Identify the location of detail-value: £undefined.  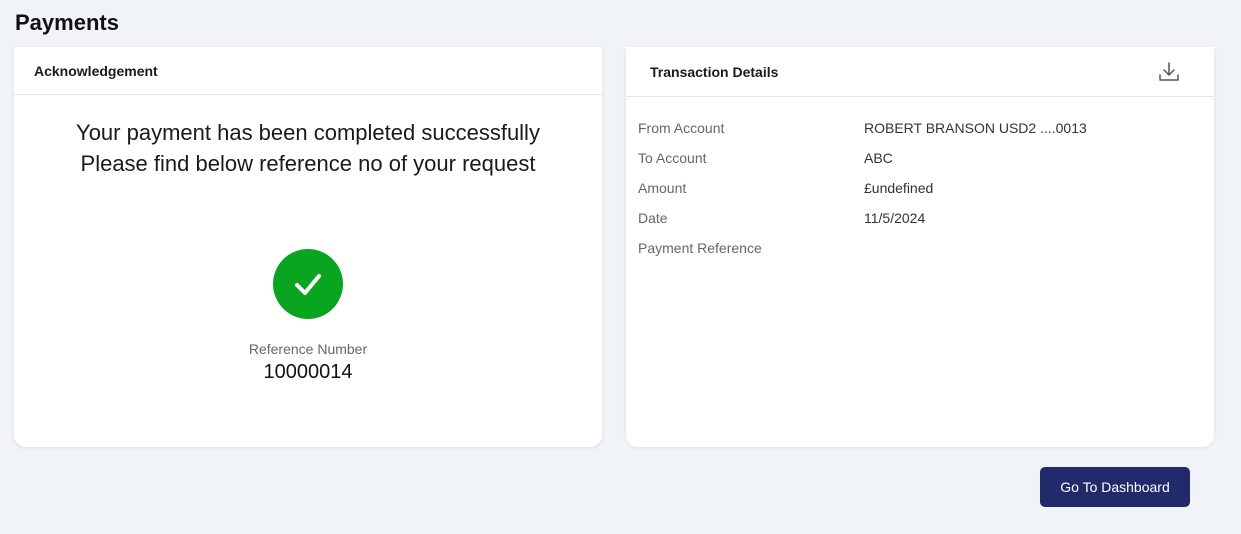
(899, 188).